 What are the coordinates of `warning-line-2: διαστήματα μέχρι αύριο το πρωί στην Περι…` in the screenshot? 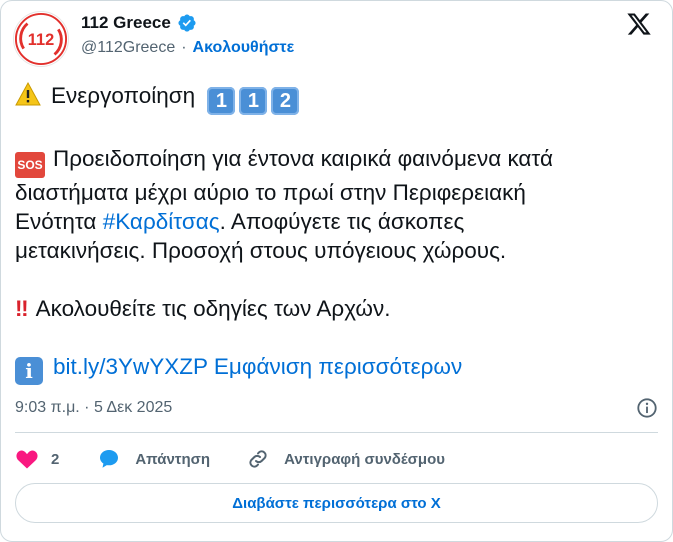 It's located at (270, 192).